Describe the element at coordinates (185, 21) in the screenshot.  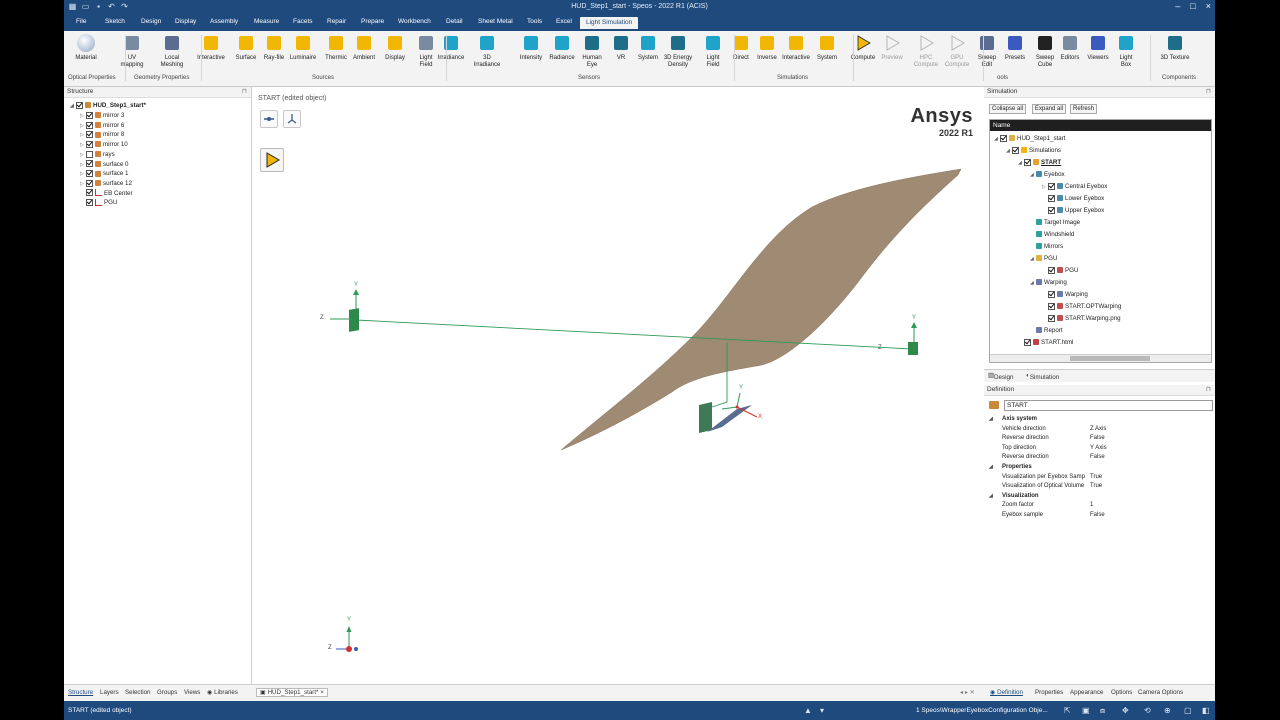
I see `tab-display: Display` at that location.